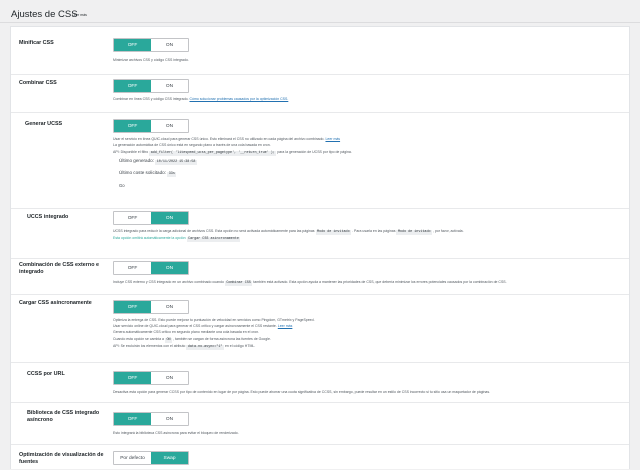  What do you see at coordinates (132, 419) in the screenshot?
I see `async-inline-lib-off-option: OFF` at bounding box center [132, 419].